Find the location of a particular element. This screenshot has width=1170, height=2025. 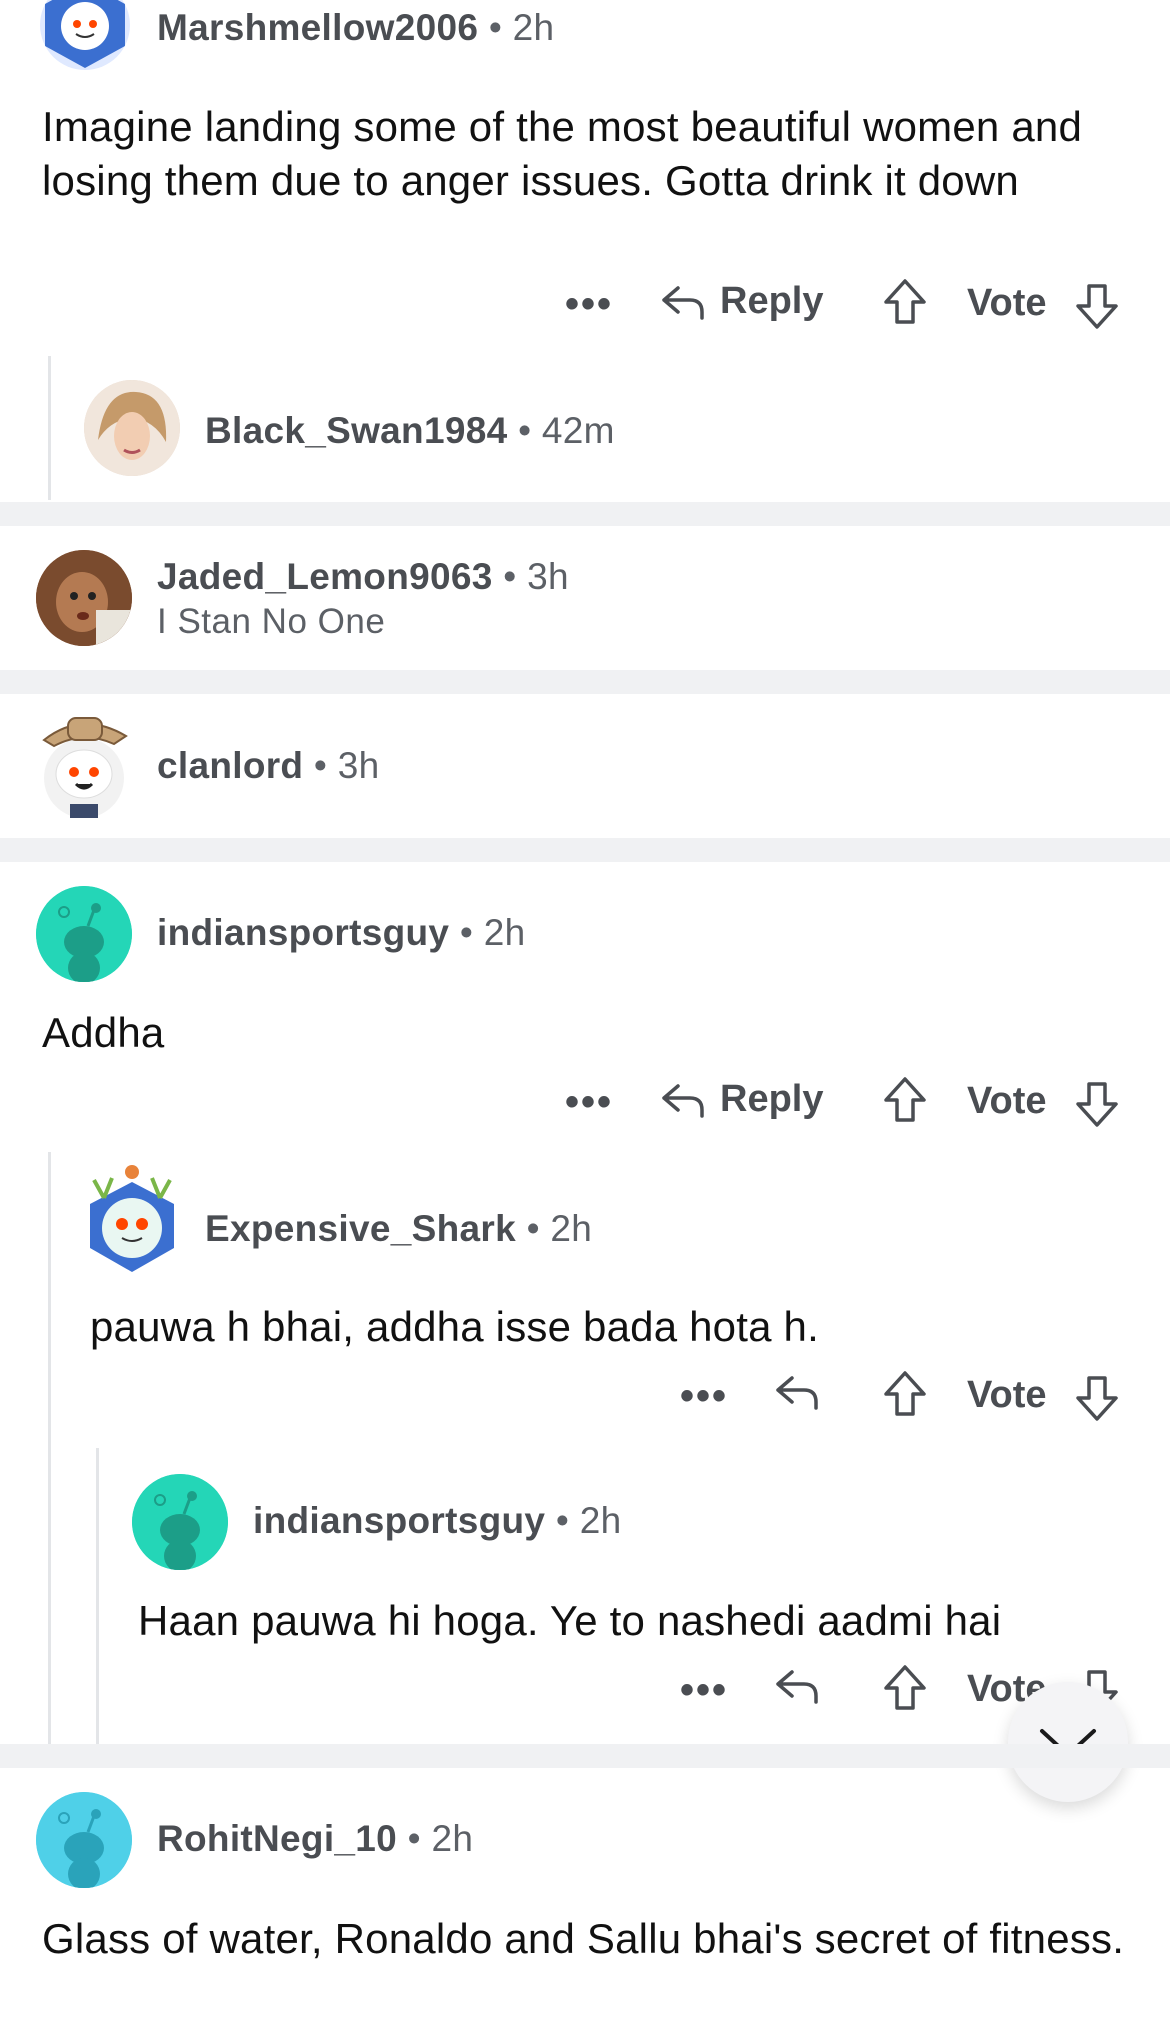

comment-author: RohitNegi_10 • 2h is located at coordinates (315, 1839).